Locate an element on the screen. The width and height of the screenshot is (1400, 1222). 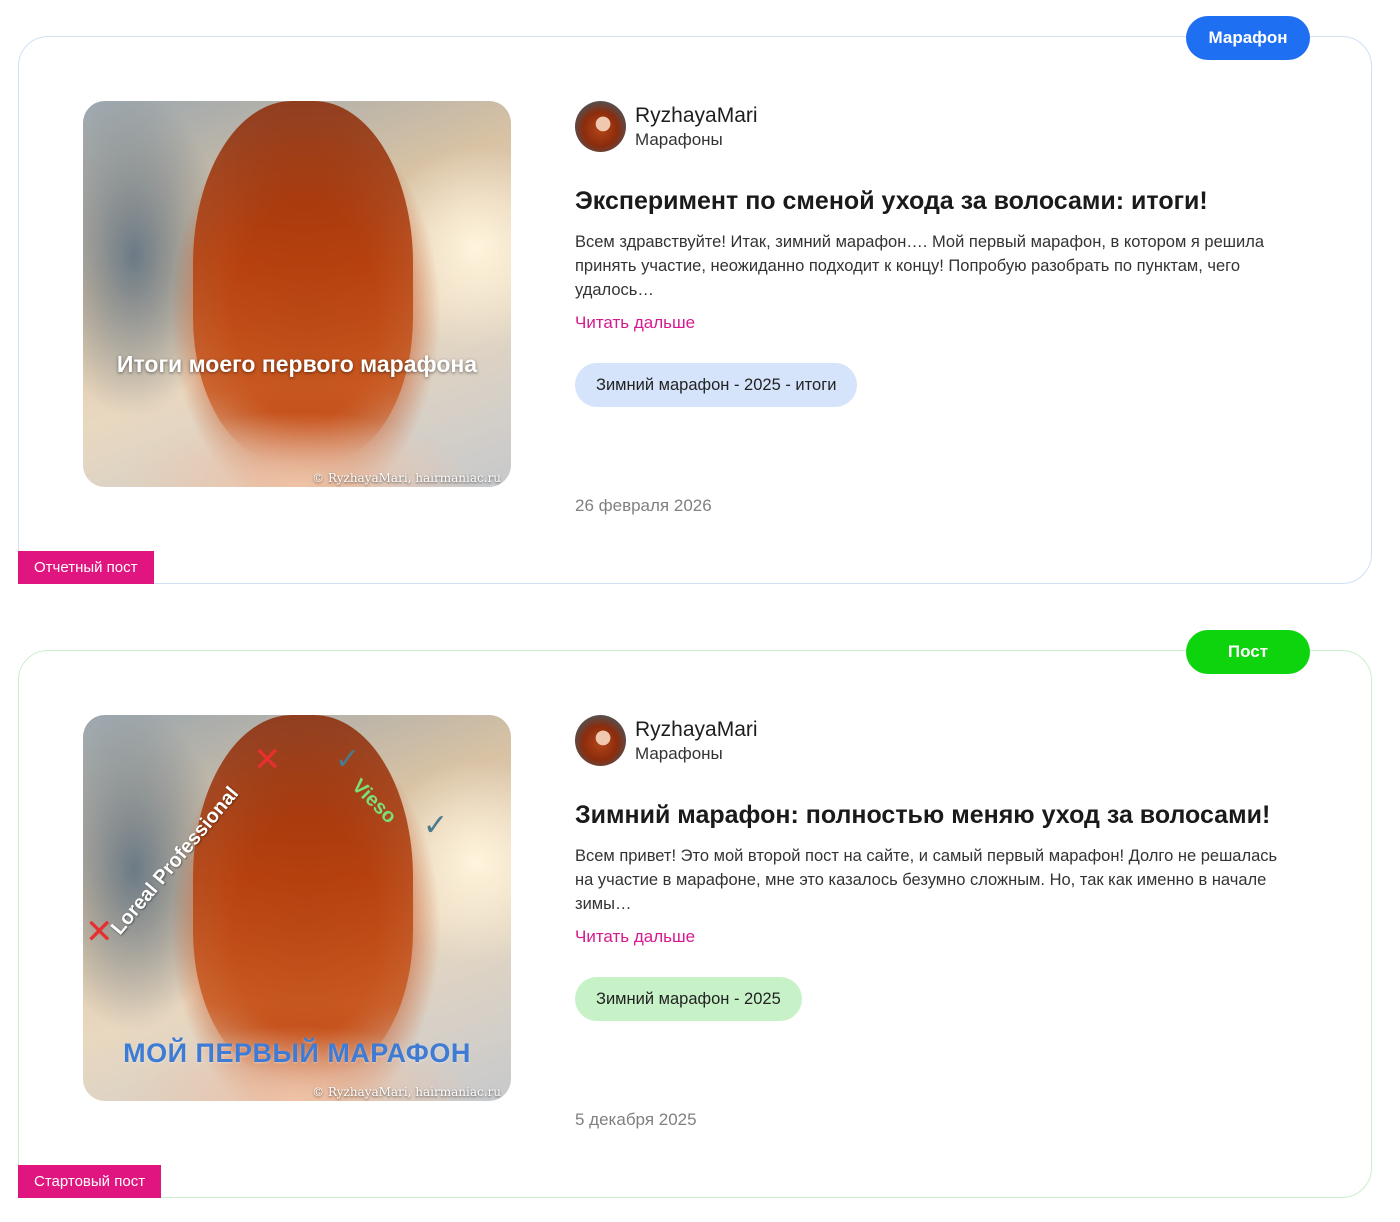
cover-shoulders-shape is located at coordinates (297, 427).